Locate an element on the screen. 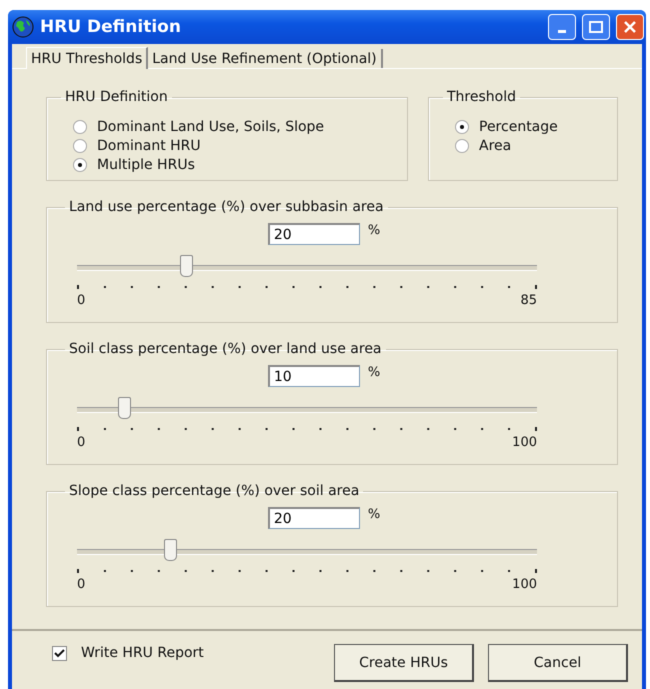 Image resolution: width=650 pixels, height=689 pixels. maximize-button is located at coordinates (596, 27).